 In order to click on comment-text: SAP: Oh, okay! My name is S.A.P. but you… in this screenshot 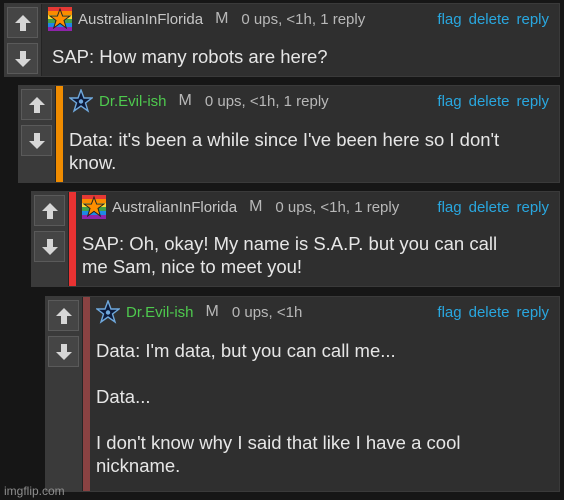, I will do `click(290, 255)`.